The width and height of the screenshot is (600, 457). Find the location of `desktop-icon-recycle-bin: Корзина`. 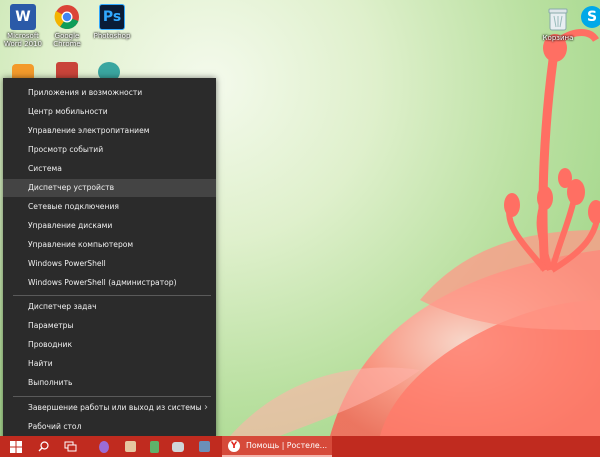

desktop-icon-recycle-bin: Корзина is located at coordinates (558, 24).